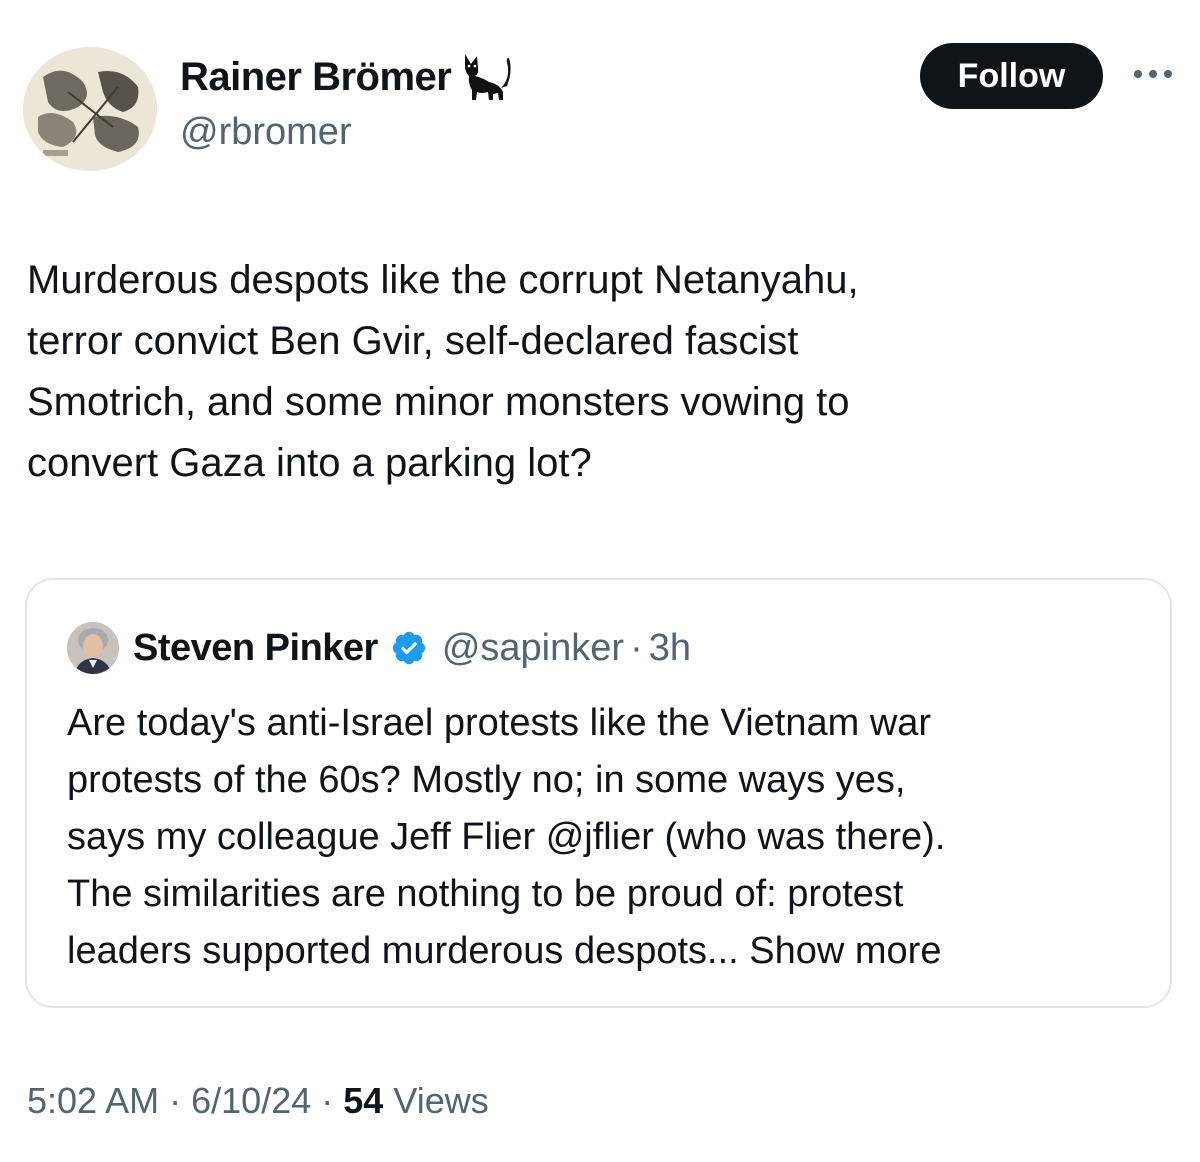 The image size is (1200, 1162). Describe the element at coordinates (266, 132) in the screenshot. I see `author-handle: @rbromer` at that location.